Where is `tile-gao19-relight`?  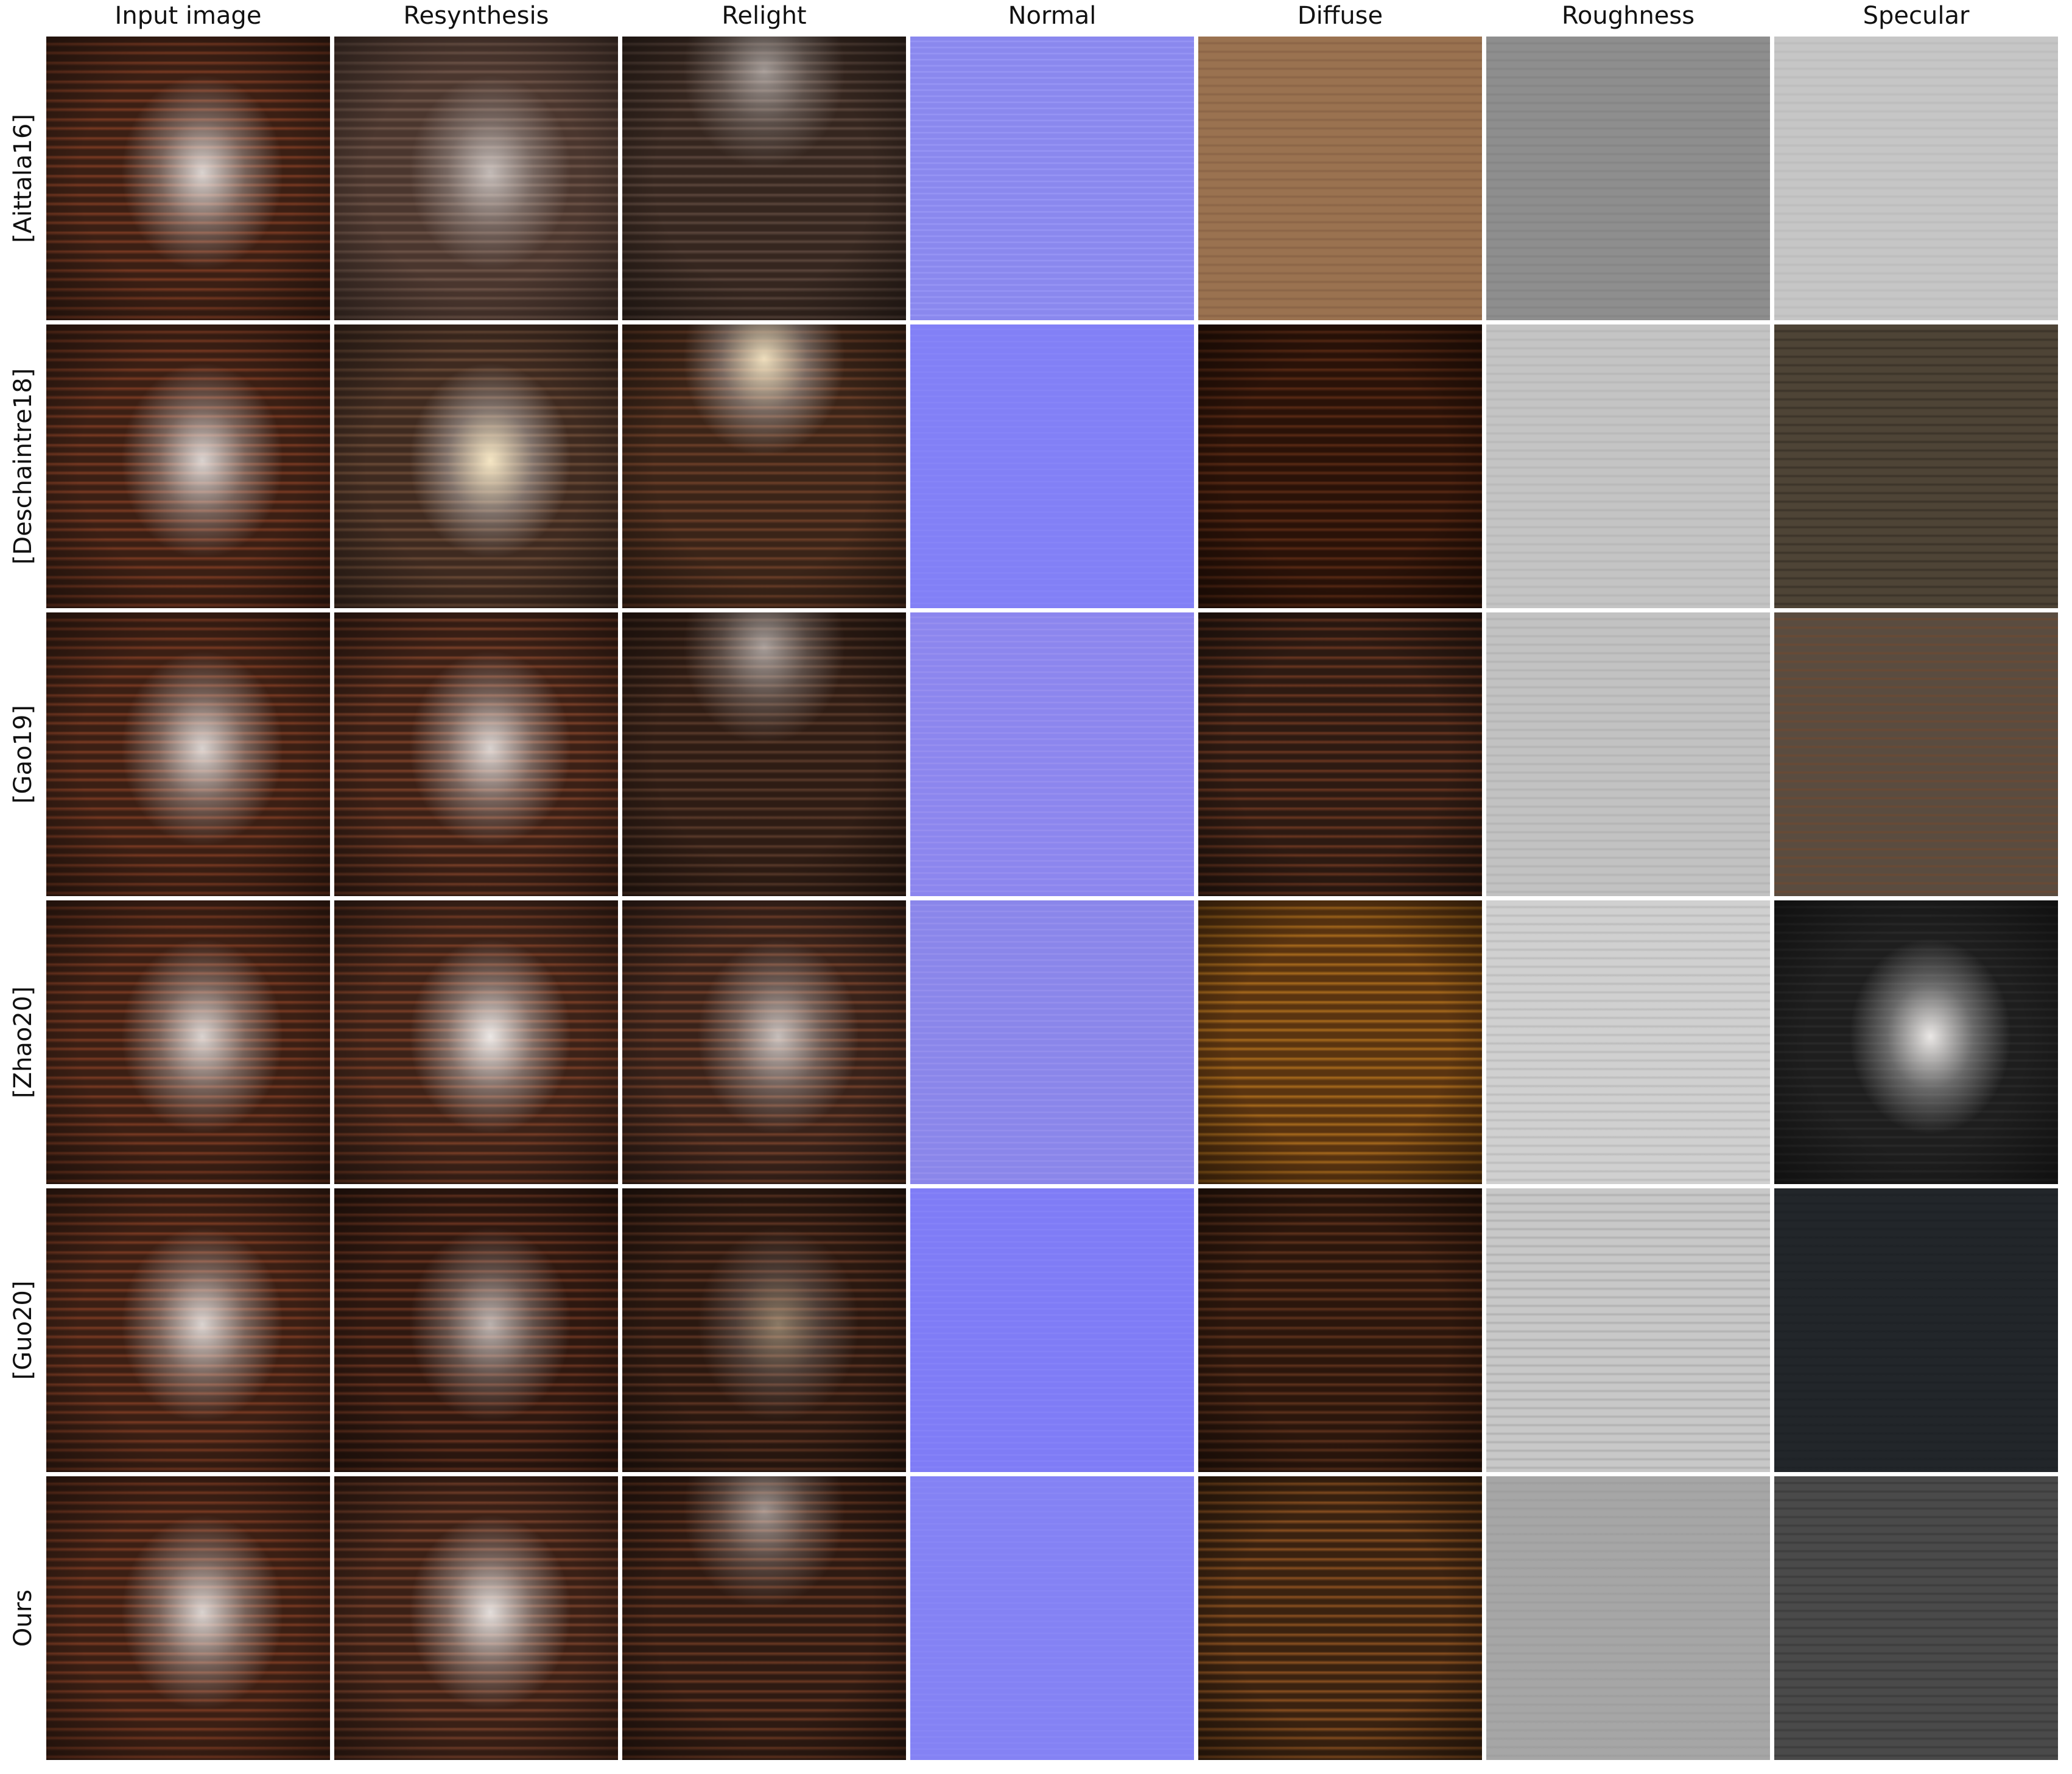 tile-gao19-relight is located at coordinates (764, 754).